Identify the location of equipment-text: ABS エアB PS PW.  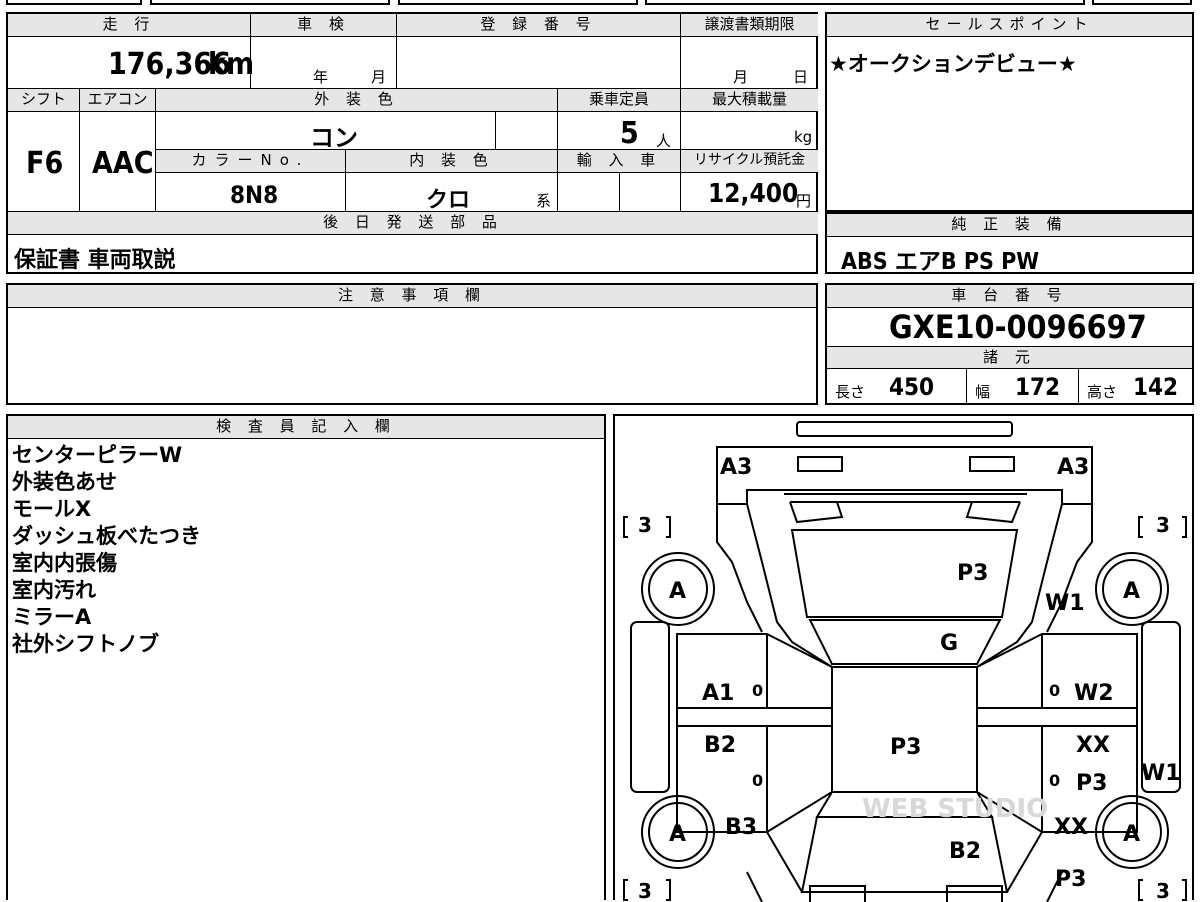
(940, 262).